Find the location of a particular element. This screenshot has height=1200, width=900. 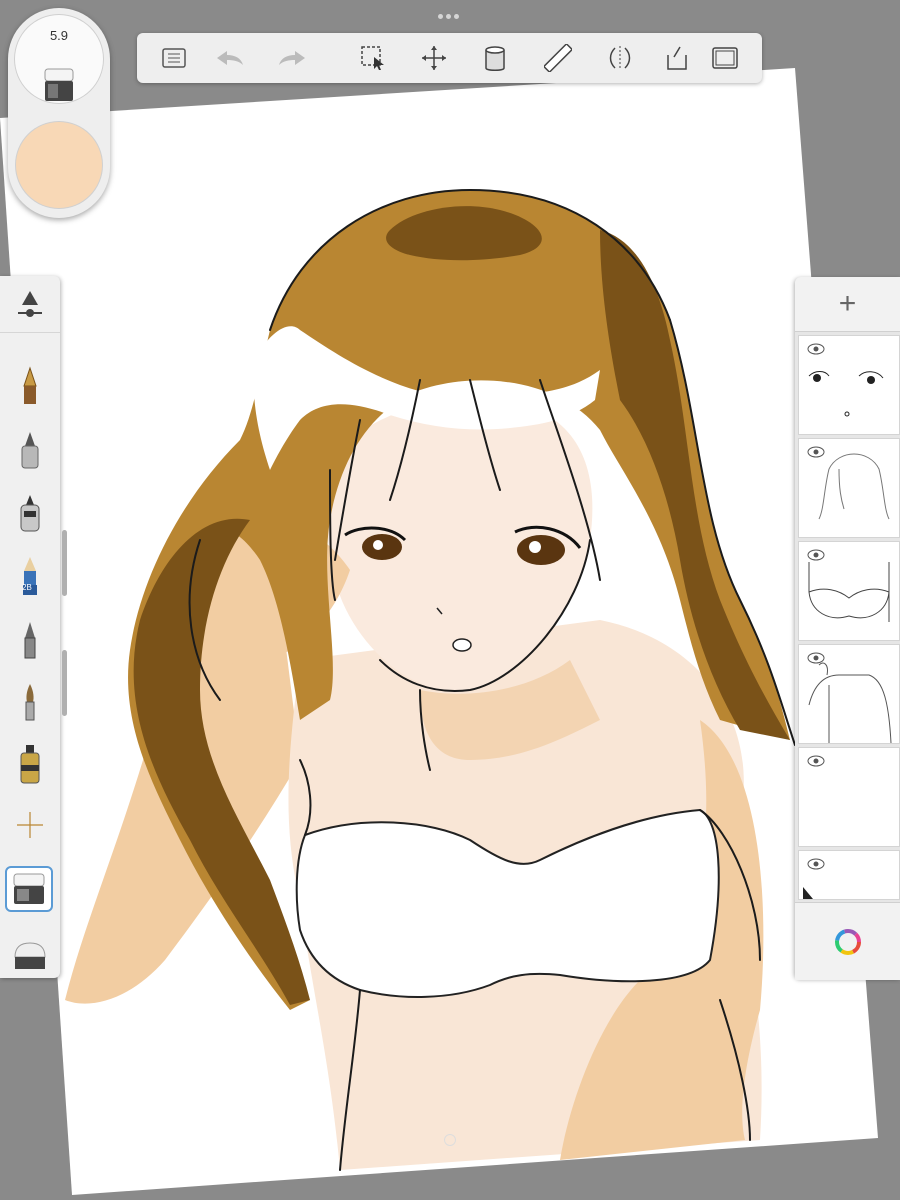

color-wheel-icon is located at coordinates (847, 941).